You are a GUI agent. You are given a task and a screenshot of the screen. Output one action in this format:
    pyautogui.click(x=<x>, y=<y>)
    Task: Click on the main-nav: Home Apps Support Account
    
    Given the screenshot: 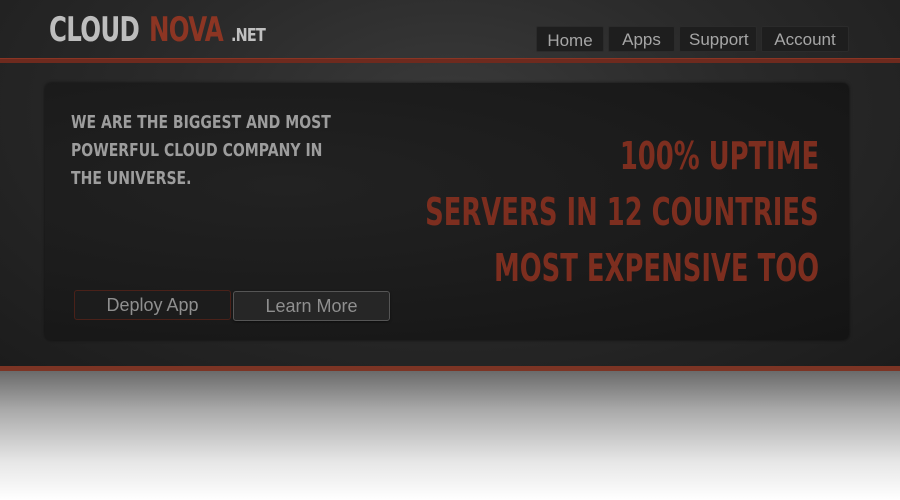 What is the action you would take?
    pyautogui.click(x=692, y=39)
    